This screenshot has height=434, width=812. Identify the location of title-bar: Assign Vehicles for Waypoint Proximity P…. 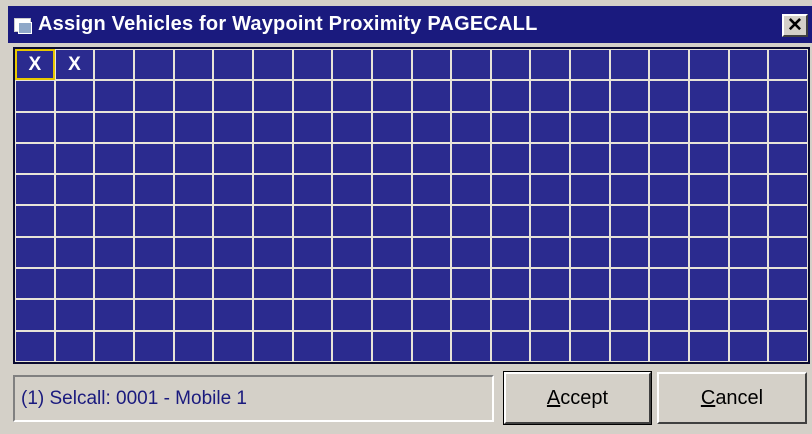
(410, 24).